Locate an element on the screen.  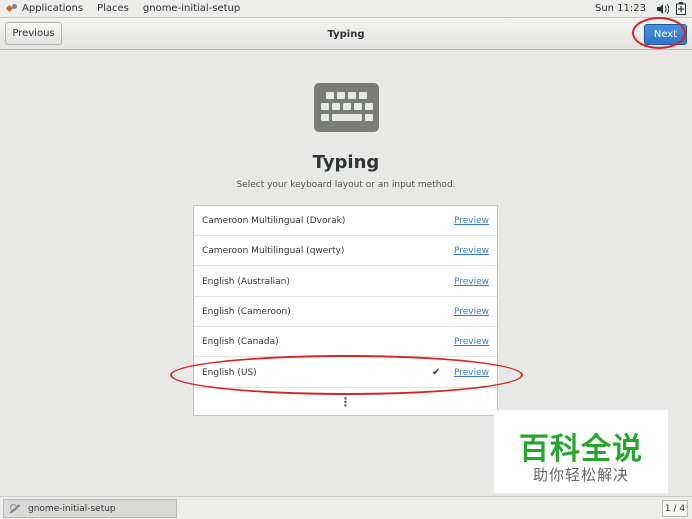
places-menu: Places is located at coordinates (113, 9).